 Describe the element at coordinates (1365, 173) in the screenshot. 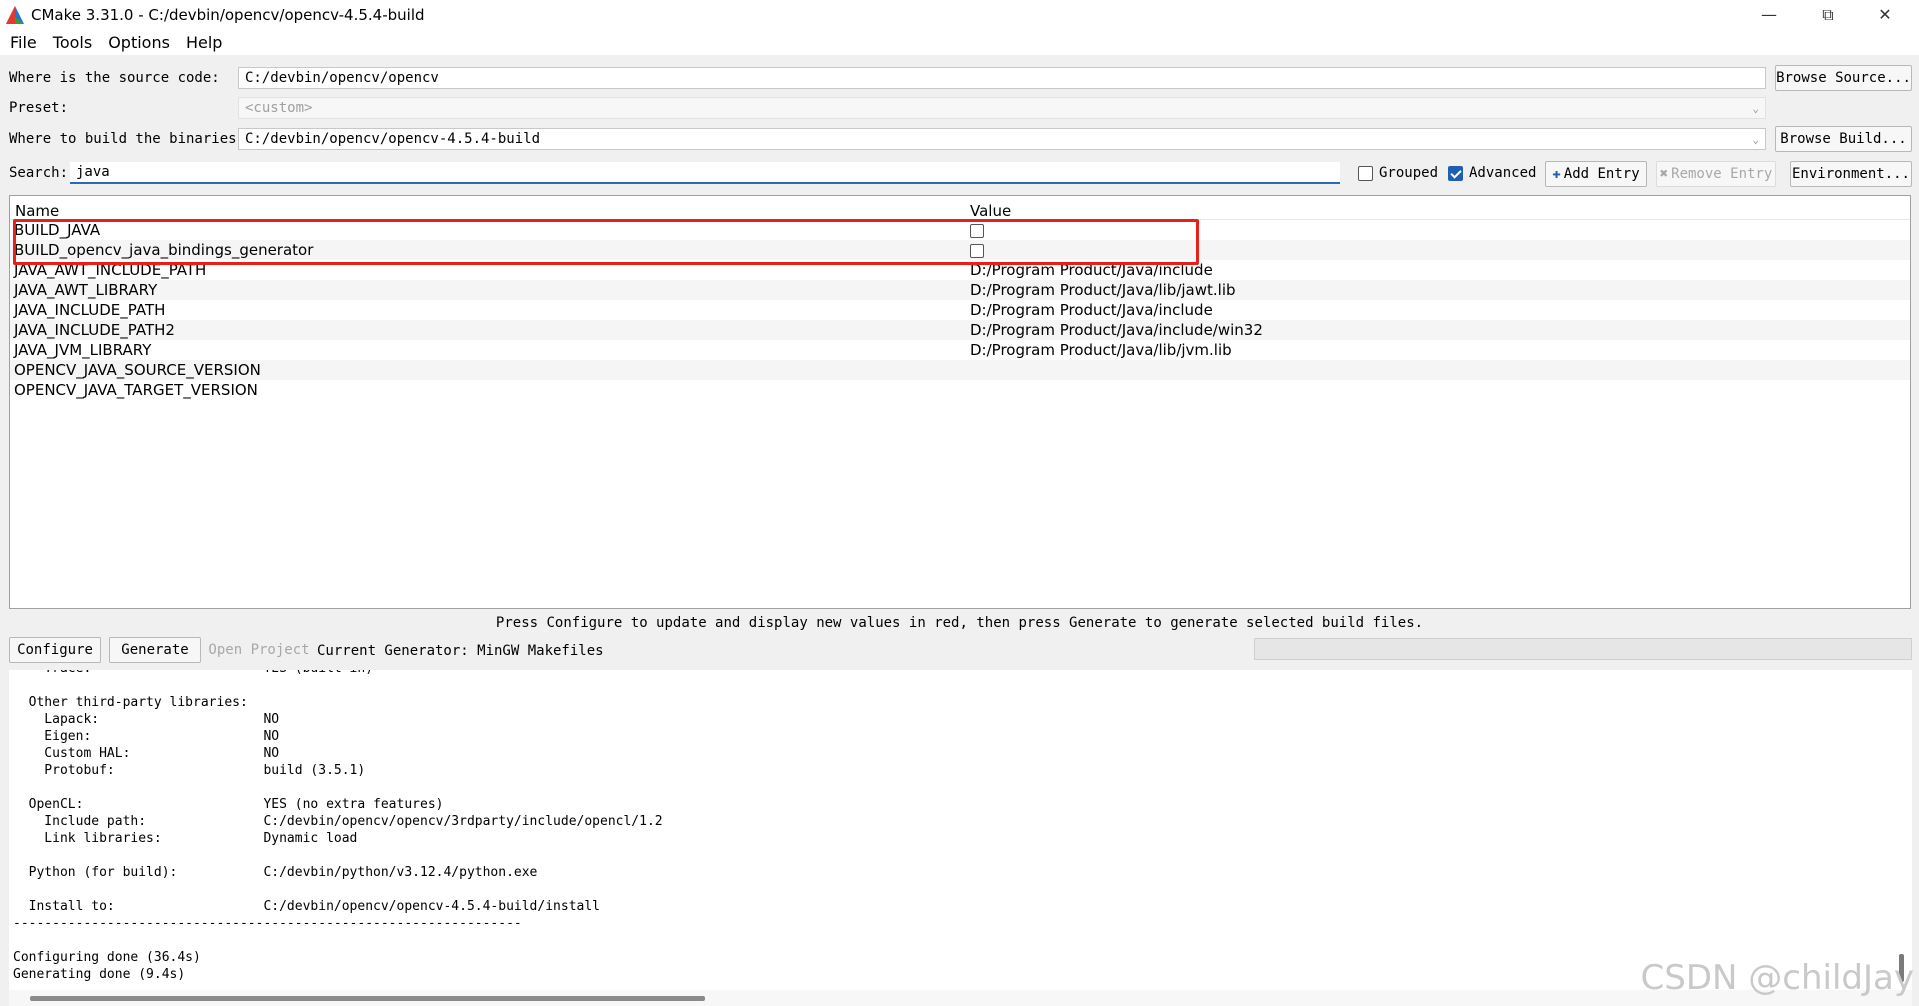

I see `grouped-checkbox` at that location.